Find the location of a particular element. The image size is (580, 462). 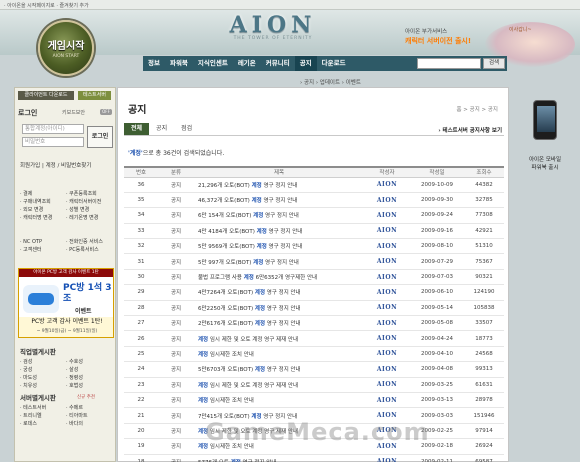

row-title: 6만 154개 오토(BOT) 계정 영구 정지 안내 is located at coordinates (279, 215).